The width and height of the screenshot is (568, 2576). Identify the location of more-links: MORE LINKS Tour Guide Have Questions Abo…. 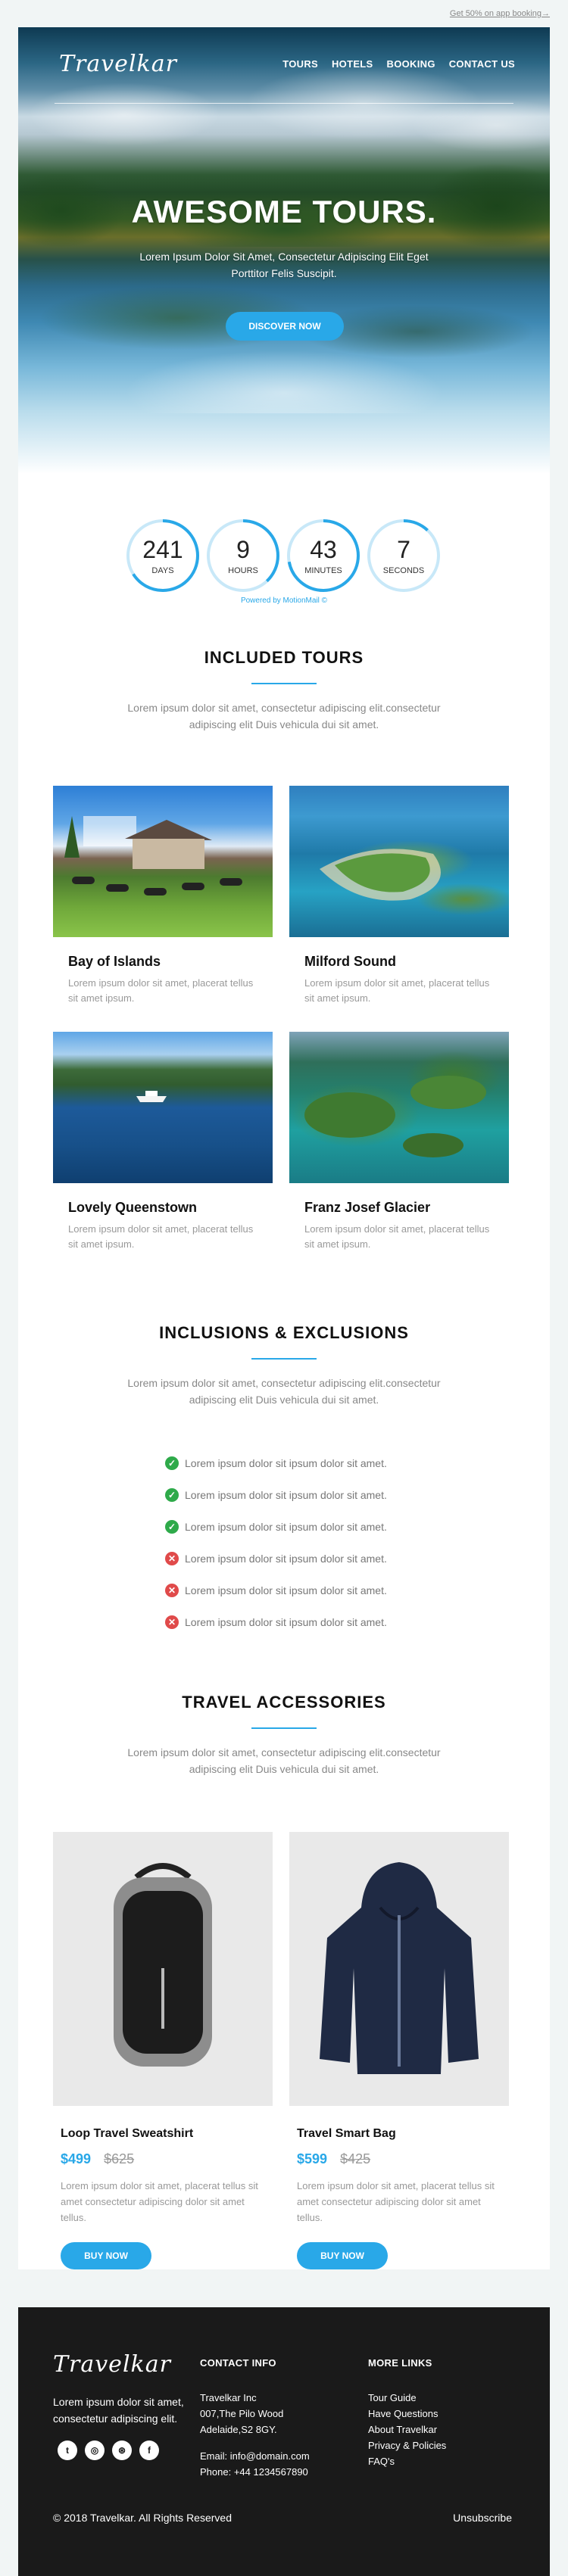
(407, 2413).